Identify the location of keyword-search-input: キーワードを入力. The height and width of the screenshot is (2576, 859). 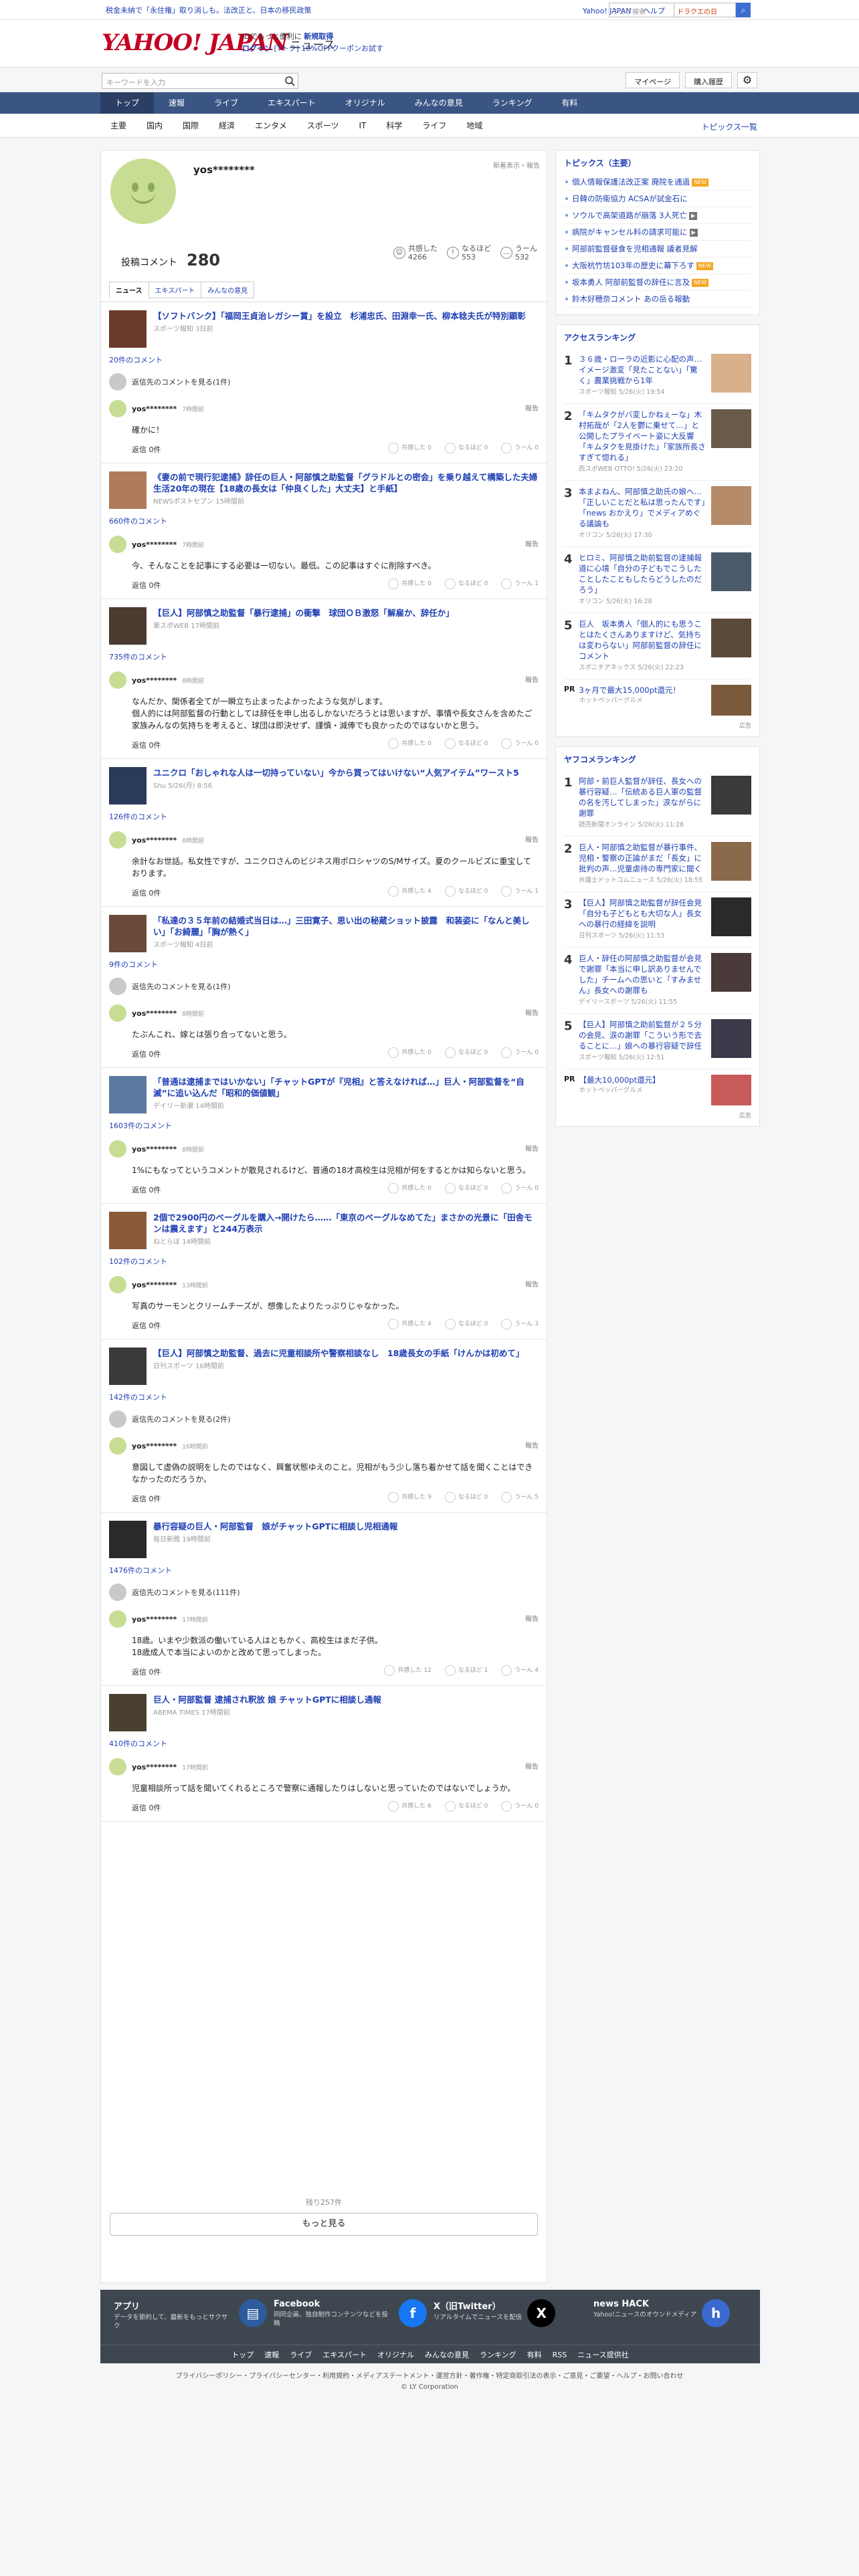
(200, 81).